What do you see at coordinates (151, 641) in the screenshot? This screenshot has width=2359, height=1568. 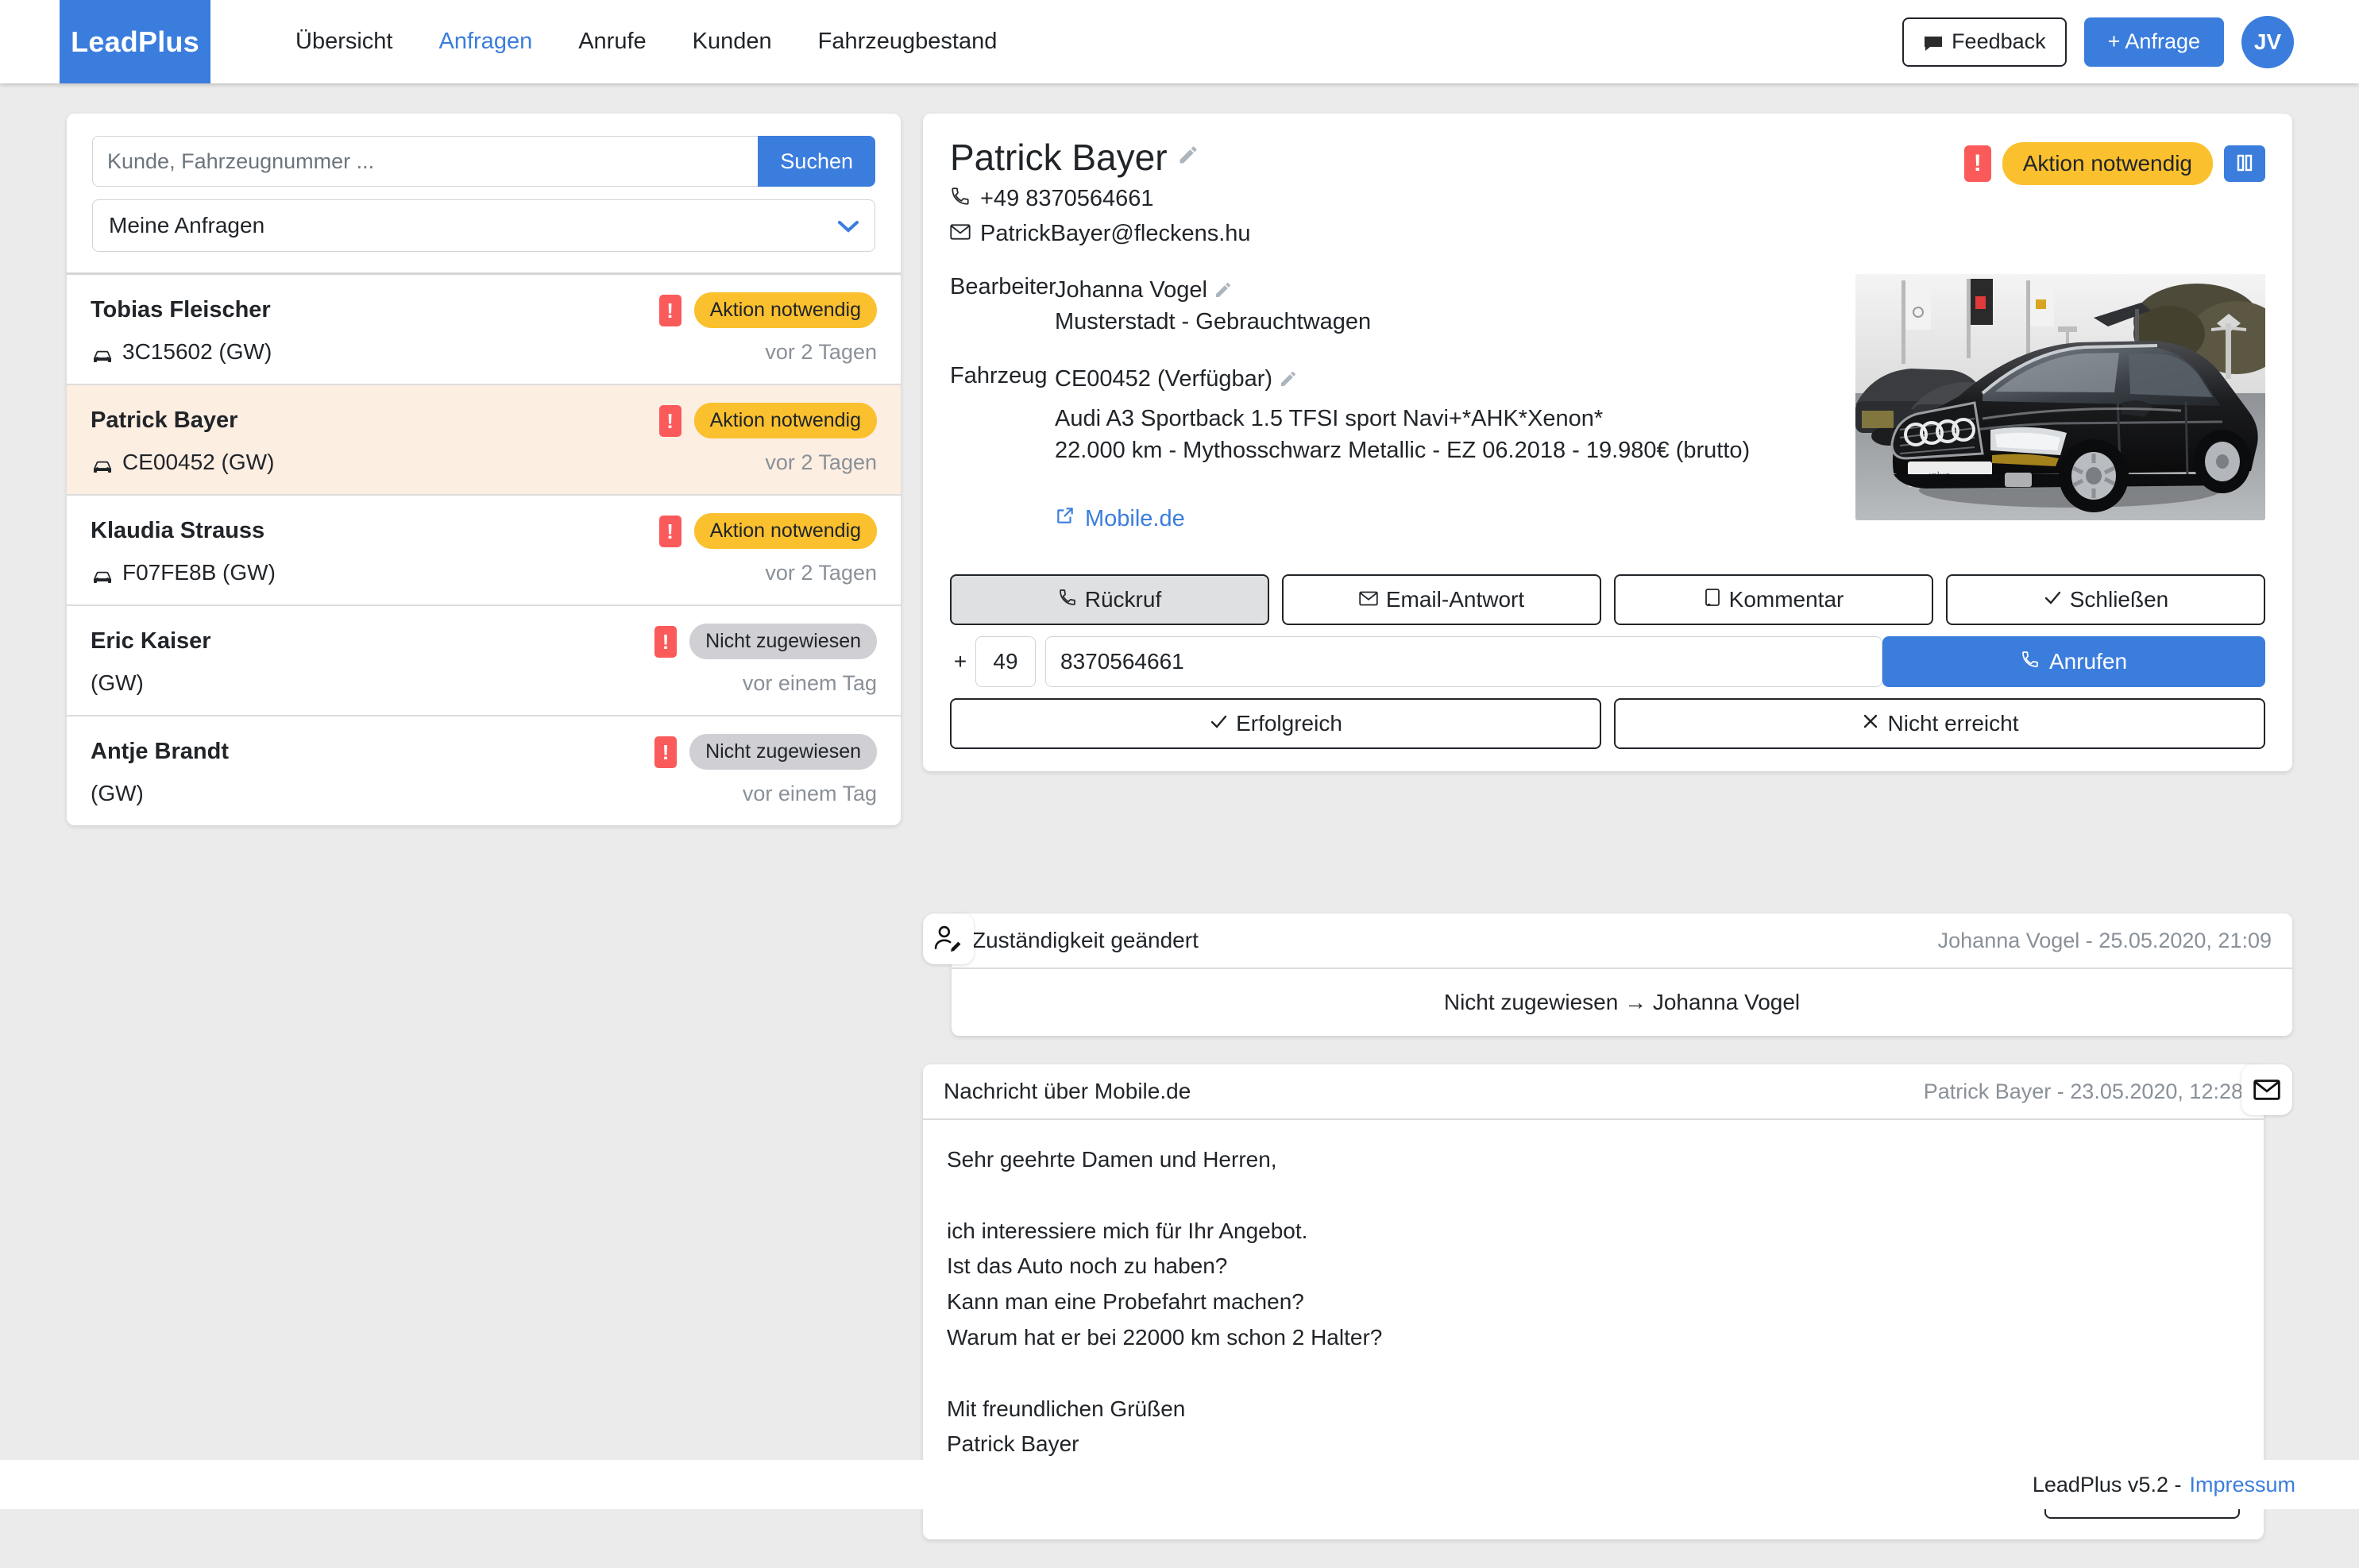 I see `list-item-name: Eric Kaiser` at bounding box center [151, 641].